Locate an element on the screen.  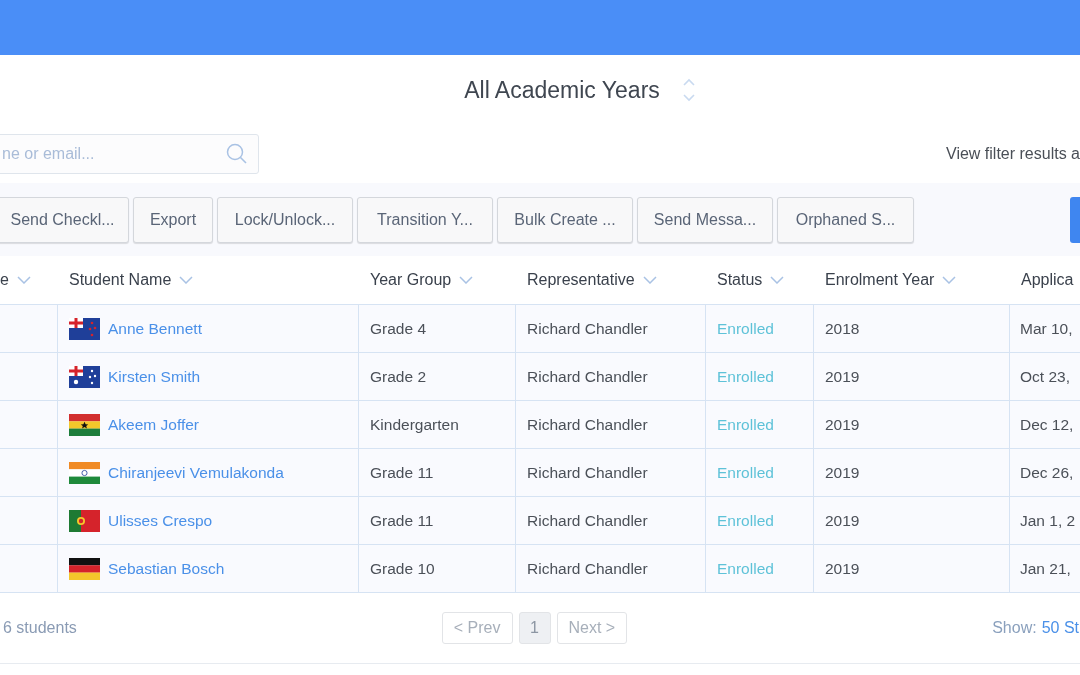
year-group-cell: Grade 10 is located at coordinates (402, 568).